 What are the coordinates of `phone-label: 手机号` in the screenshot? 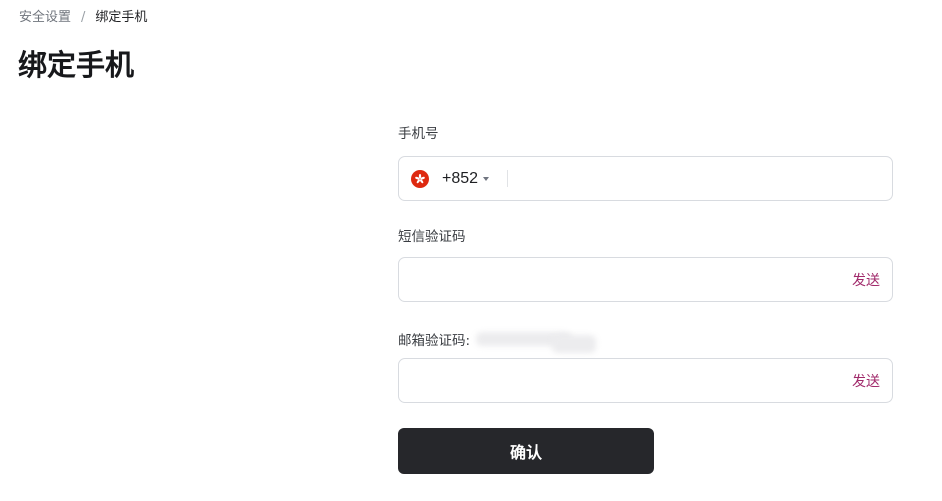 It's located at (418, 134).